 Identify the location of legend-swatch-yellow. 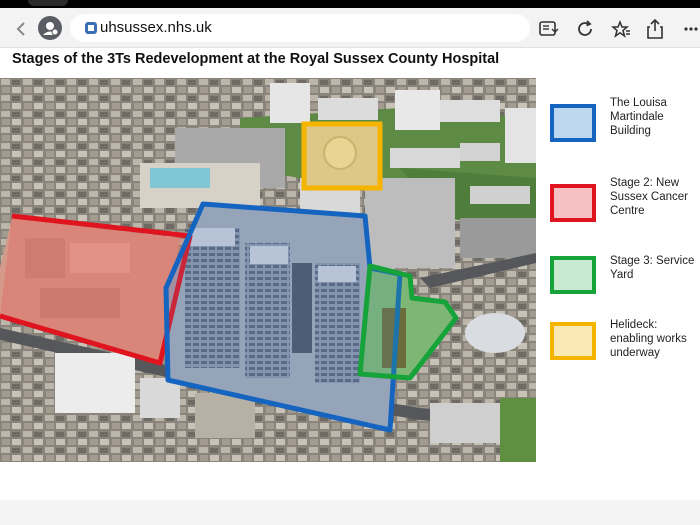
(573, 341).